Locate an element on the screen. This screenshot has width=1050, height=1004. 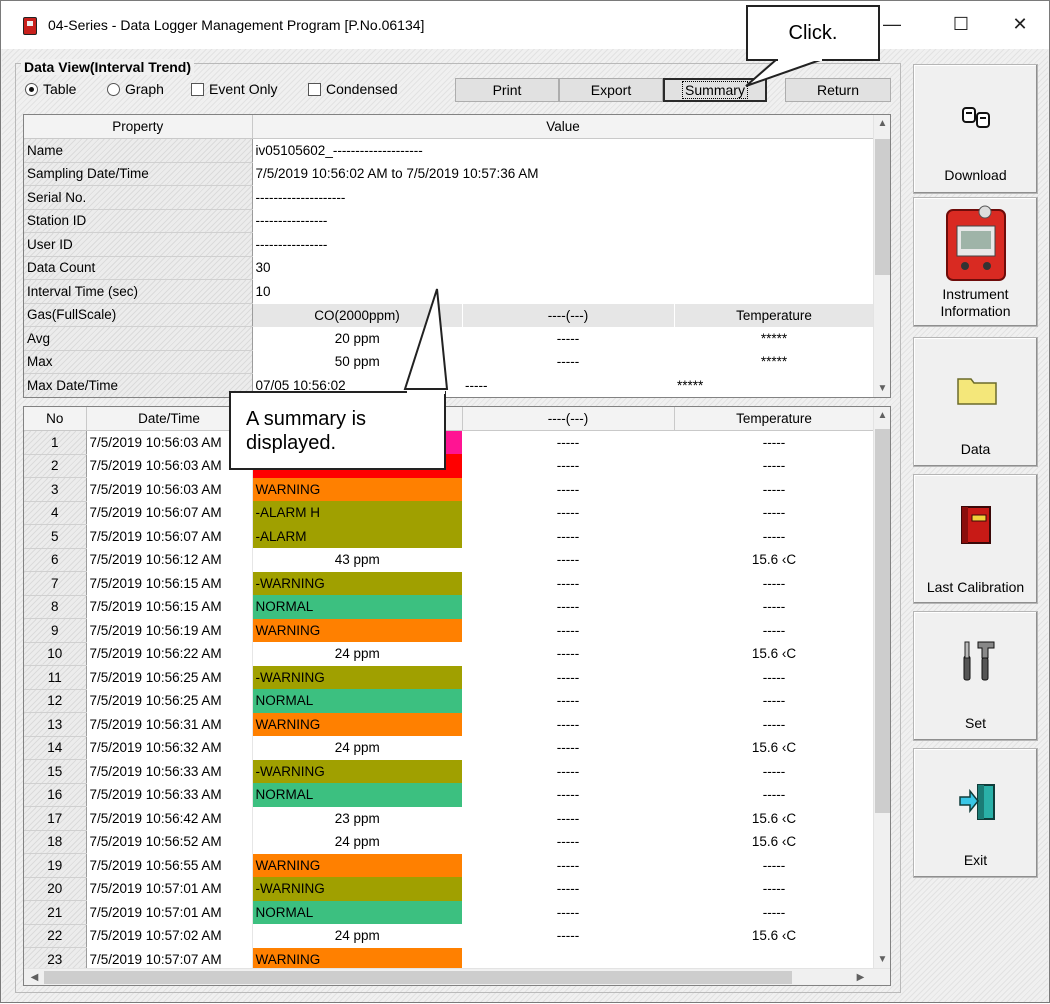
group-label: Data View(Interval Trend) is located at coordinates (108, 67).